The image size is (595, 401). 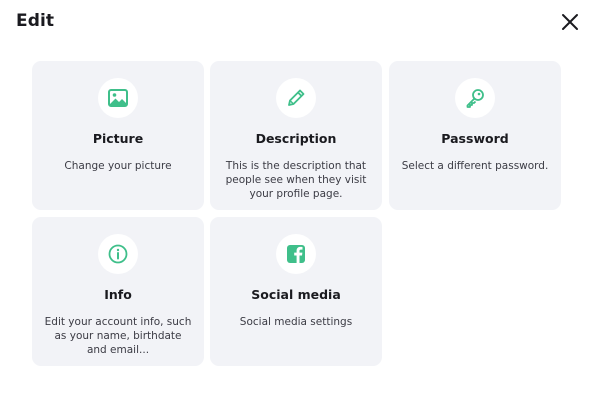 I want to click on key-icon, so click(x=475, y=98).